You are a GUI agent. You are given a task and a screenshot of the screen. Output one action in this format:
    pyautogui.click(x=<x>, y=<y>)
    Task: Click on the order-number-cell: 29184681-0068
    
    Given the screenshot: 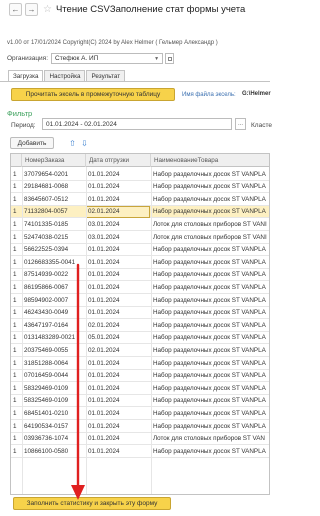 What is the action you would take?
    pyautogui.click(x=46, y=187)
    